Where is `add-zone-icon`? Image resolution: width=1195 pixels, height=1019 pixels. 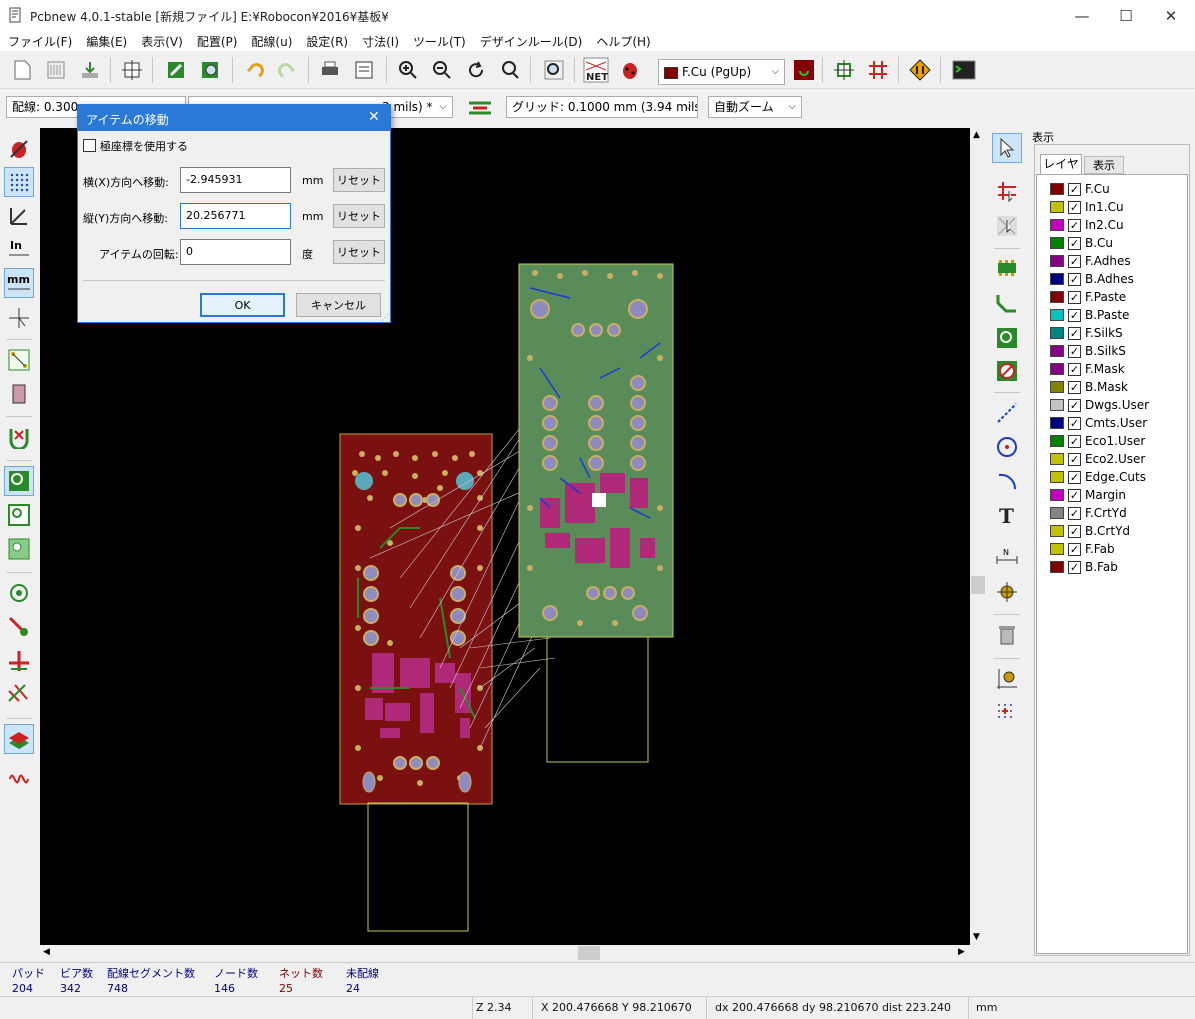 add-zone-icon is located at coordinates (1007, 338).